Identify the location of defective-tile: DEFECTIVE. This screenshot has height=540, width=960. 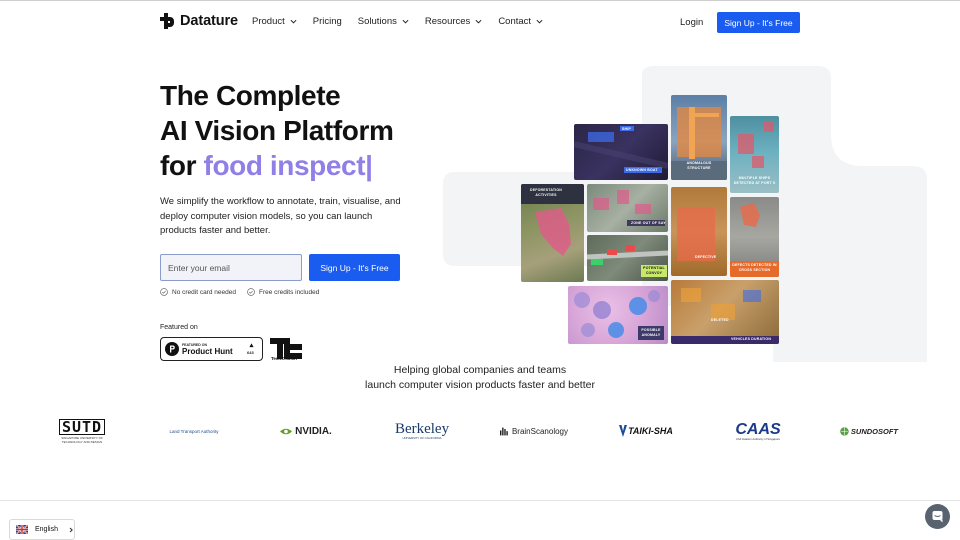
(699, 231).